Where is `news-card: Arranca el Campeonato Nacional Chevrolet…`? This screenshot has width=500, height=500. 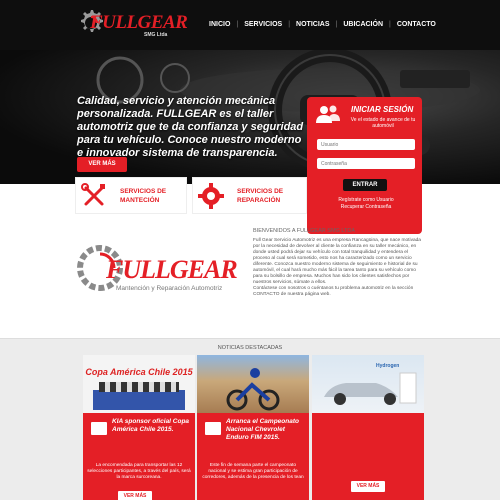
news-card: Arranca el Campeonato Nacional Chevrolet… is located at coordinates (253, 427).